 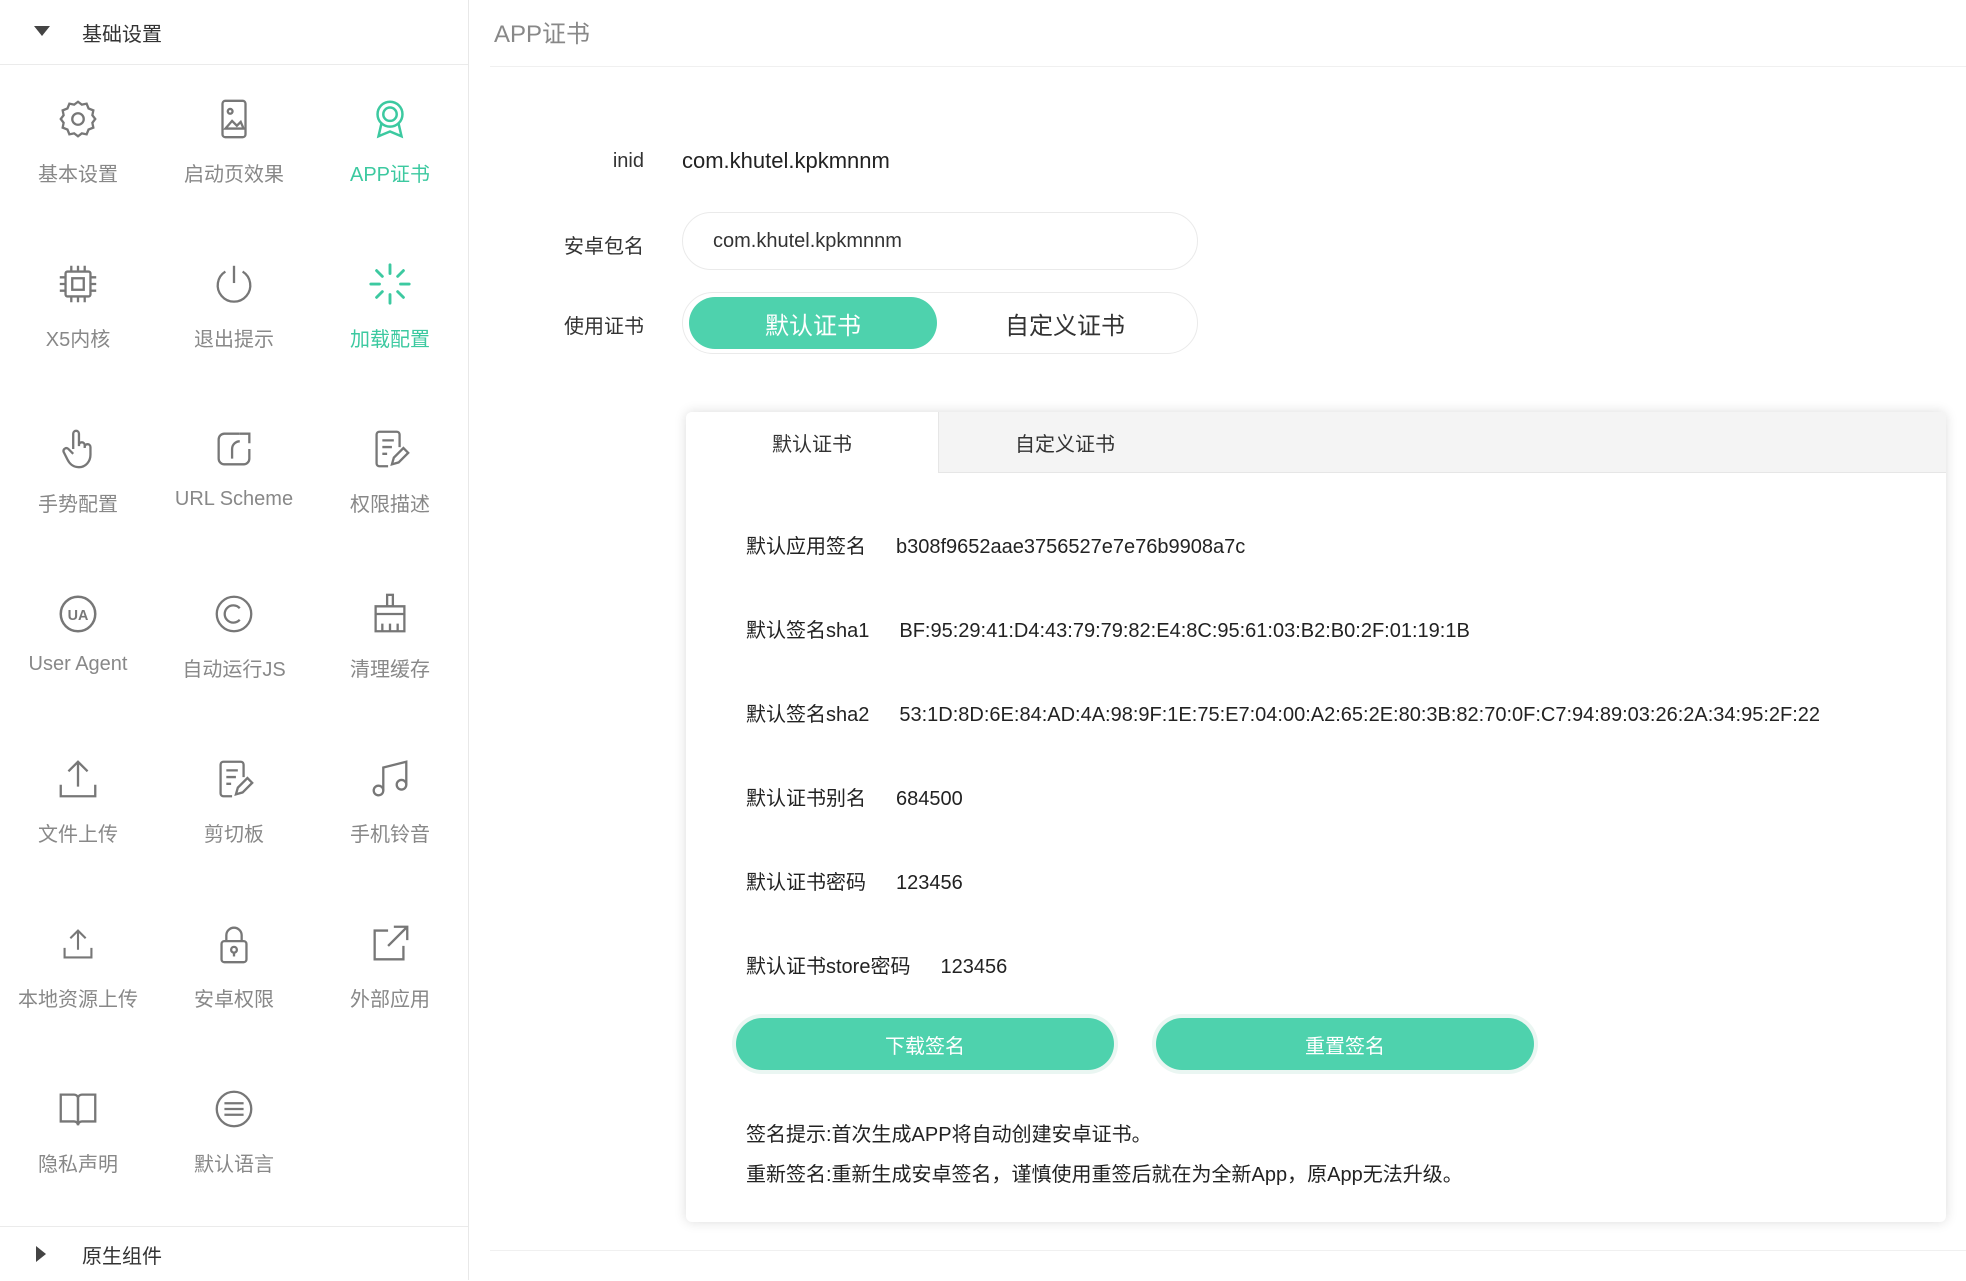 I want to click on info-row-app-signature: 默认应用签名 b308f9652aae3756527e7e76b9908a7c, so click(x=995, y=544).